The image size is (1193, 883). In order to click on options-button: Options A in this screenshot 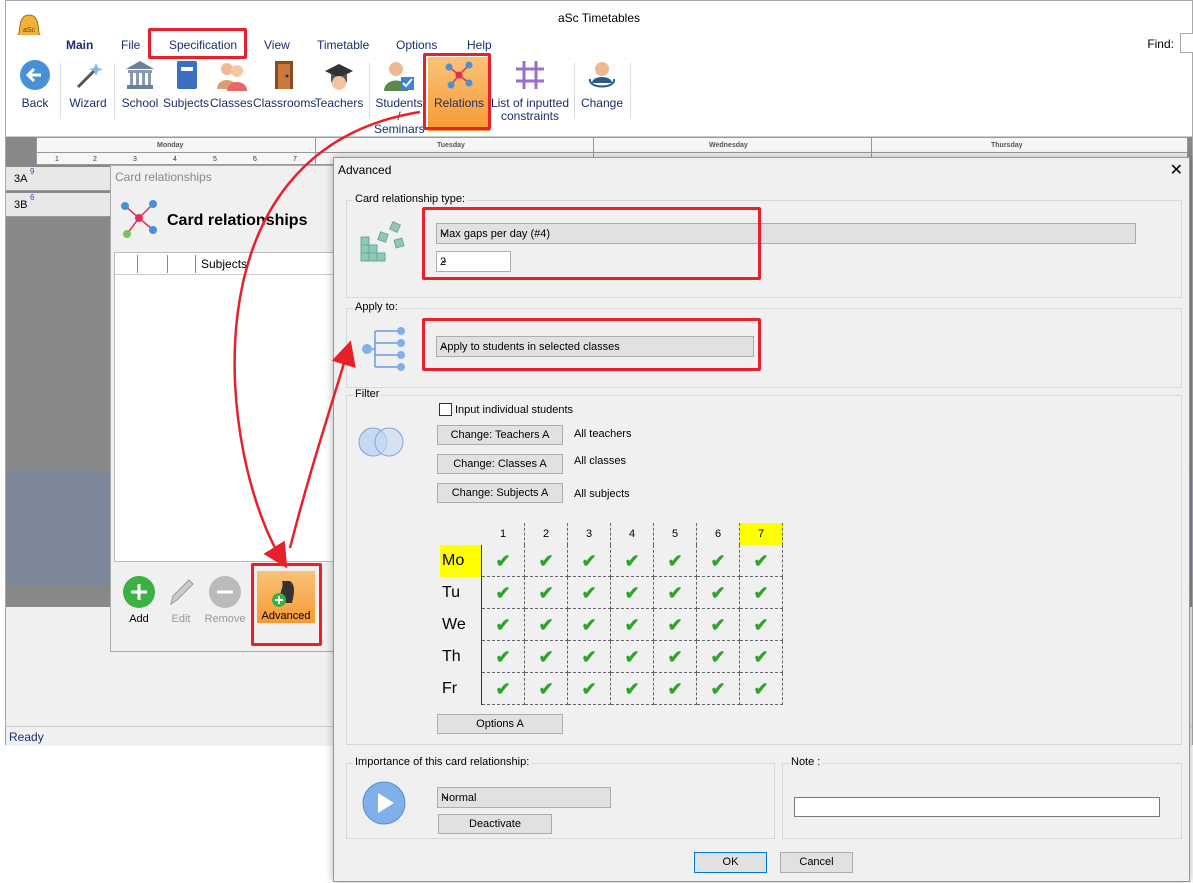, I will do `click(500, 724)`.